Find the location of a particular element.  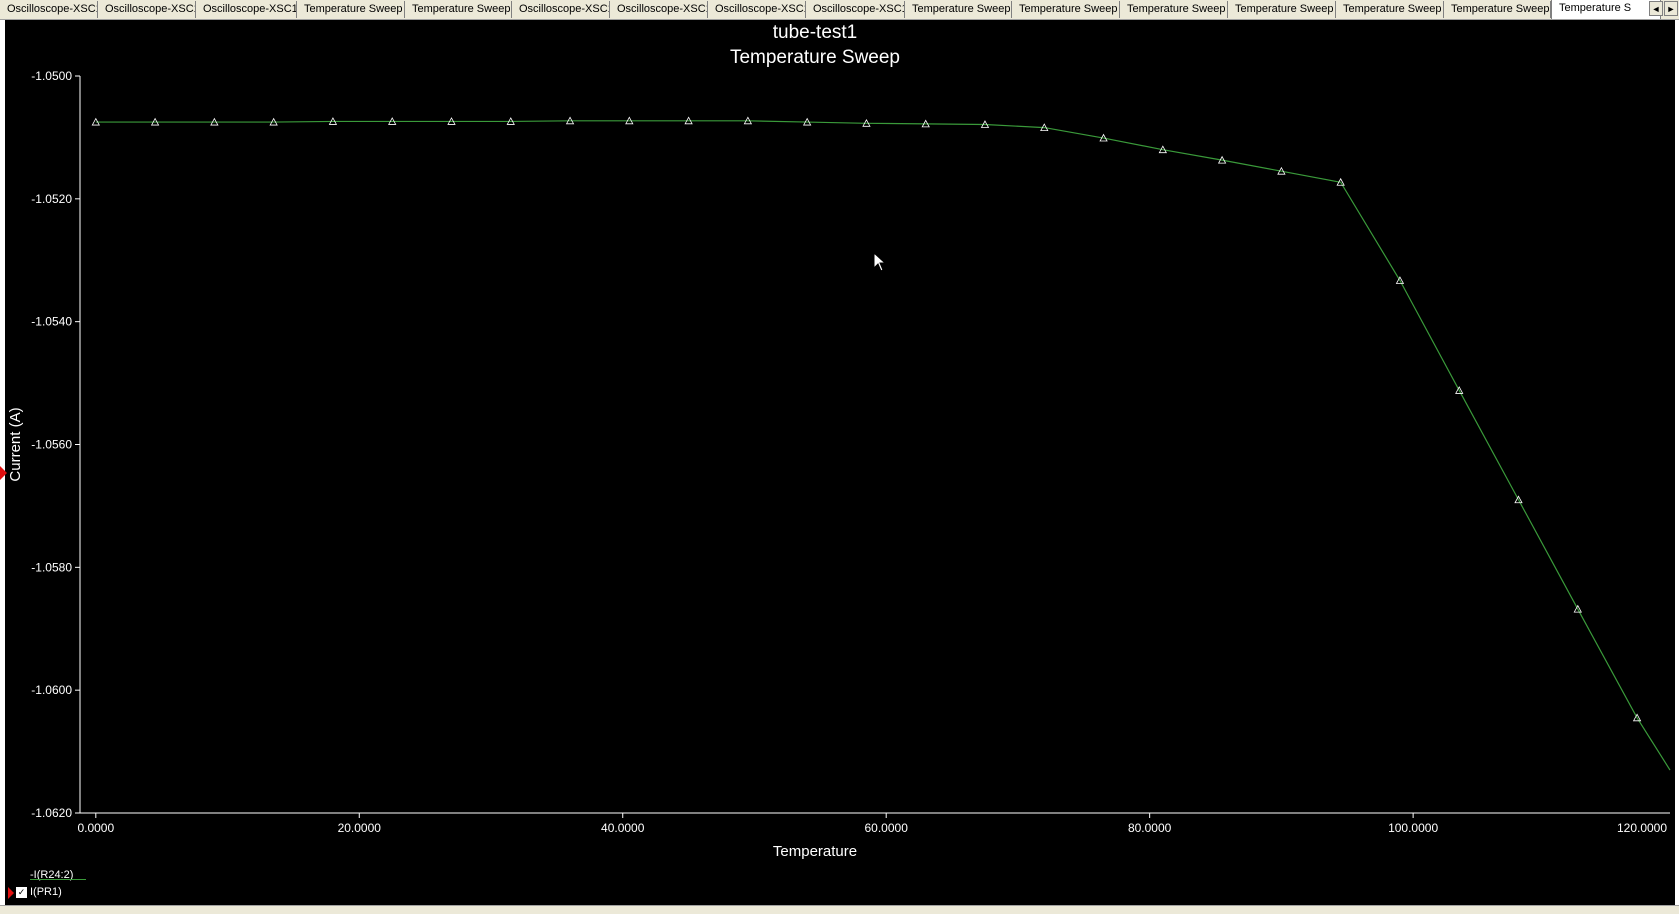

tab-3: Oscilloscope-XSC1 is located at coordinates (246, 9).